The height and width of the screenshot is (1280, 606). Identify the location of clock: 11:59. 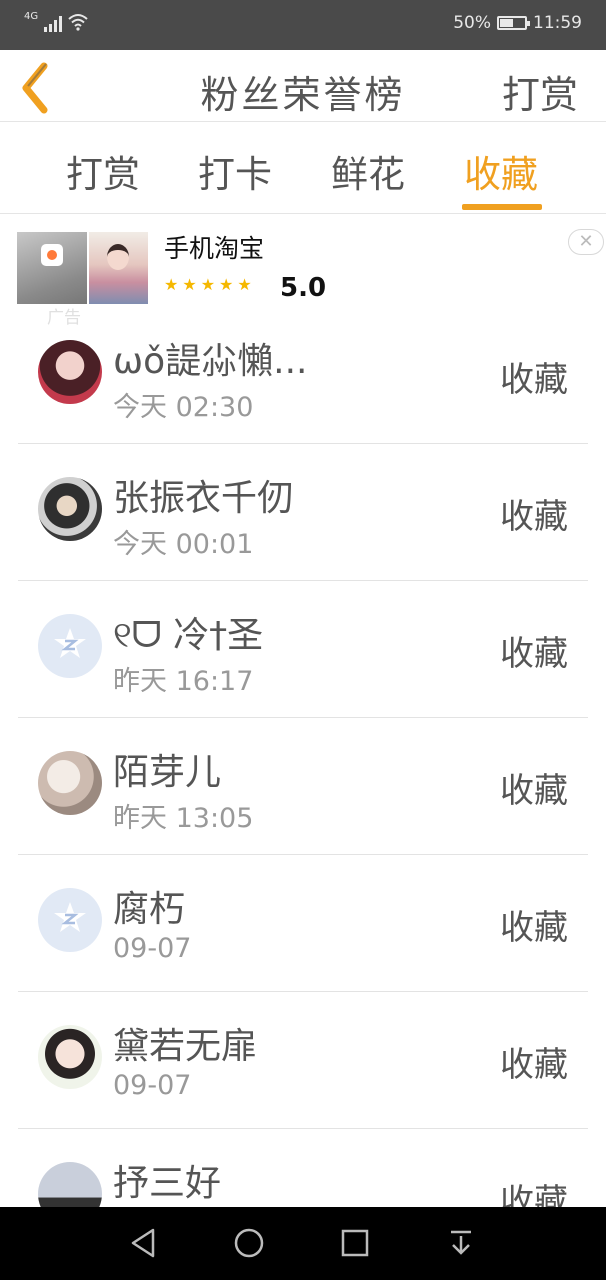
(557, 23).